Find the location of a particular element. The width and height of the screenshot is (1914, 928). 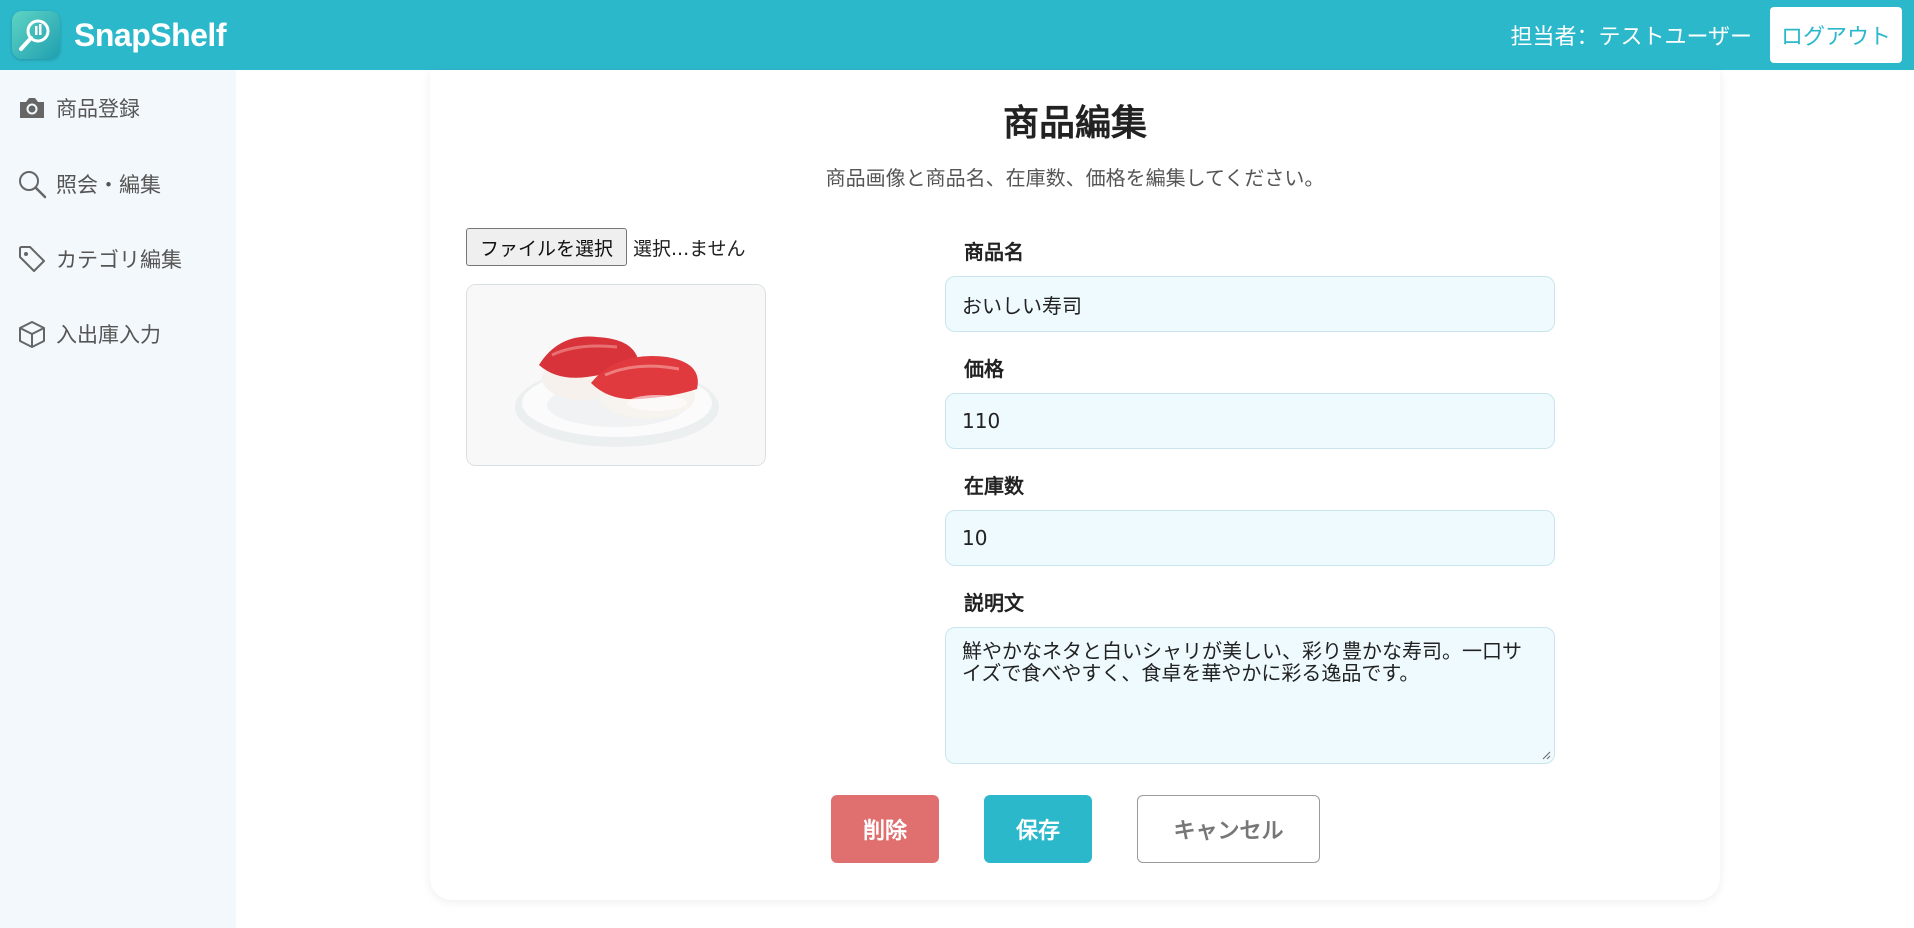

page-description: 商品画像と商品名、在庫数、価格を編集してください。 is located at coordinates (1075, 178).